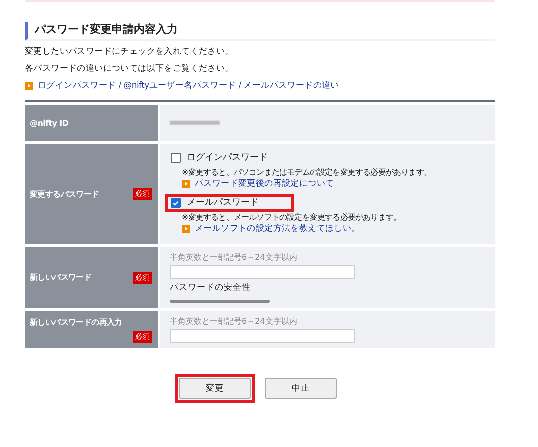  Describe the element at coordinates (65, 194) in the screenshot. I see `field-label: 変更するパスワード` at that location.